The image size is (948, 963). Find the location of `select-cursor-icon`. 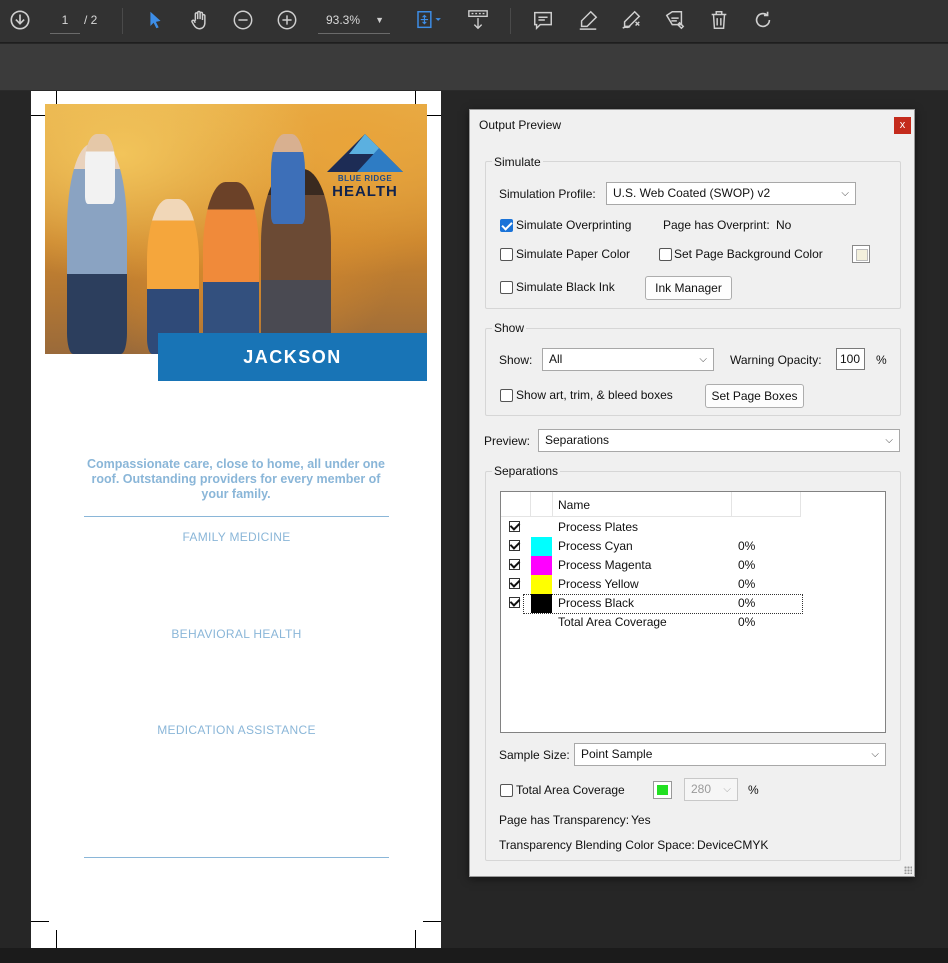

select-cursor-icon is located at coordinates (155, 20).